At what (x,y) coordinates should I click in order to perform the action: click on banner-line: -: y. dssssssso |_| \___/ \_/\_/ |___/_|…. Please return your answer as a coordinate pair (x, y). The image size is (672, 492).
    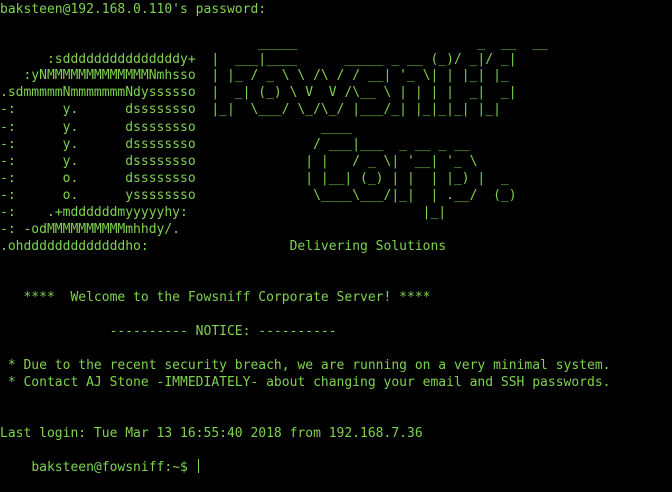
    Looking at the image, I should click on (258, 109).